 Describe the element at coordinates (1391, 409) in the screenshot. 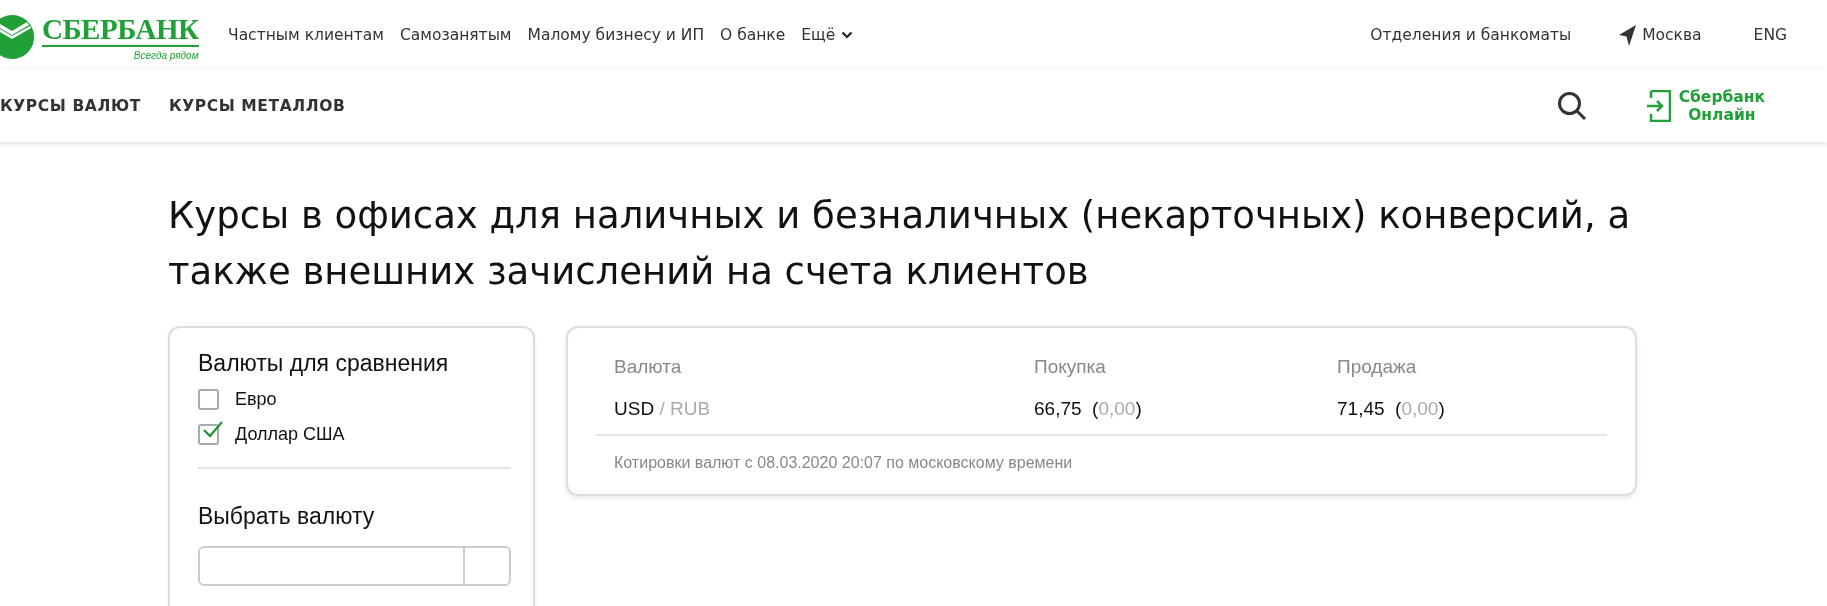

I see `rate-value: 71,45 (0,00)` at that location.